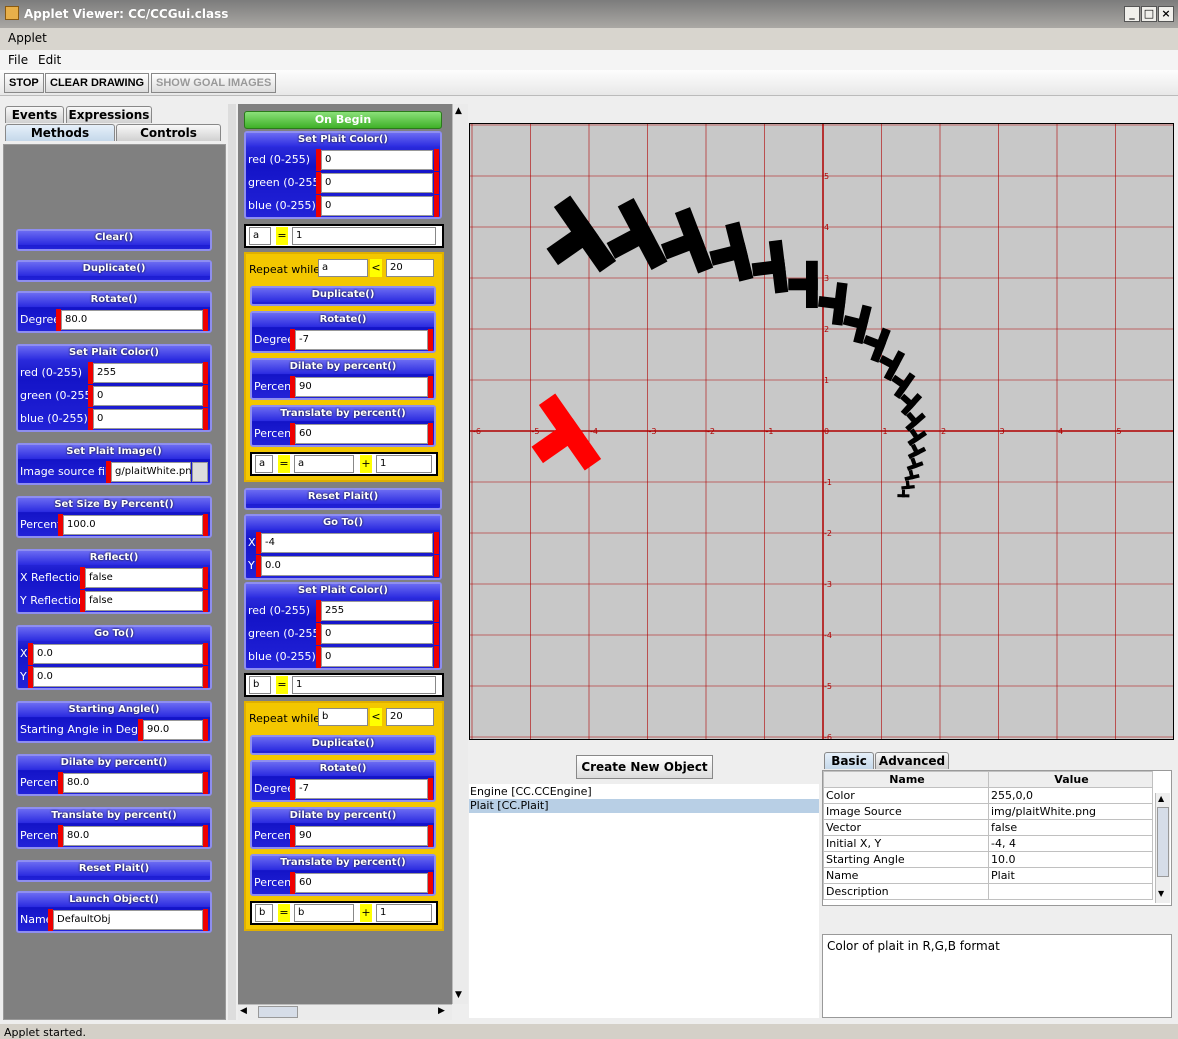  I want to click on property-scrollbar: ▲ ▼, so click(1162, 848).